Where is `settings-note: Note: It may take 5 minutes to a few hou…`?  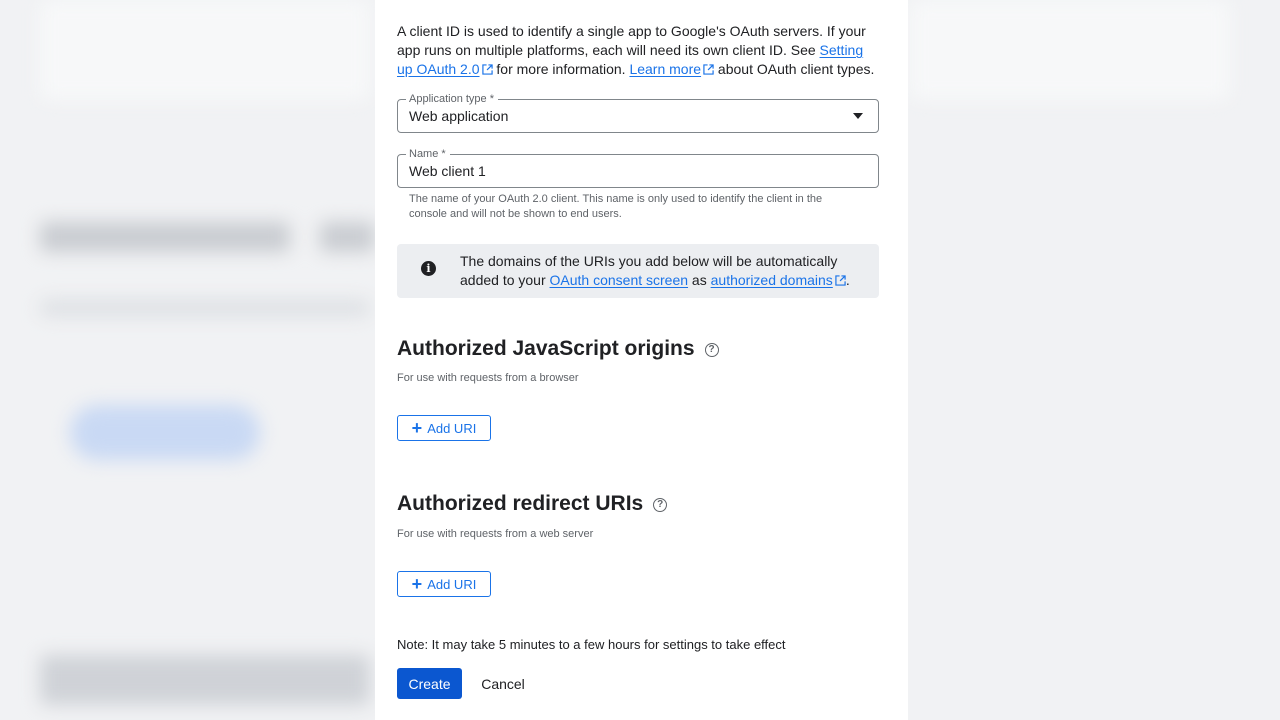 settings-note: Note: It may take 5 minutes to a few hou… is located at coordinates (591, 644).